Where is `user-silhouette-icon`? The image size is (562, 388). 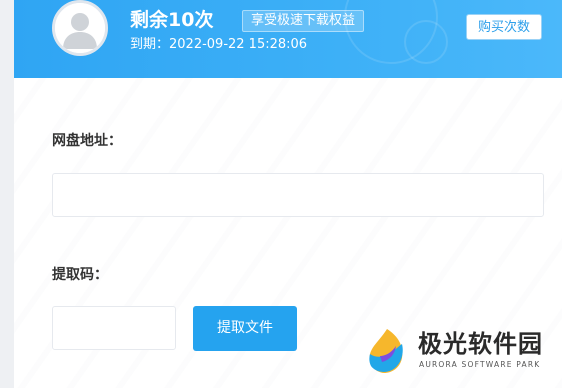
user-silhouette-icon is located at coordinates (80, 28).